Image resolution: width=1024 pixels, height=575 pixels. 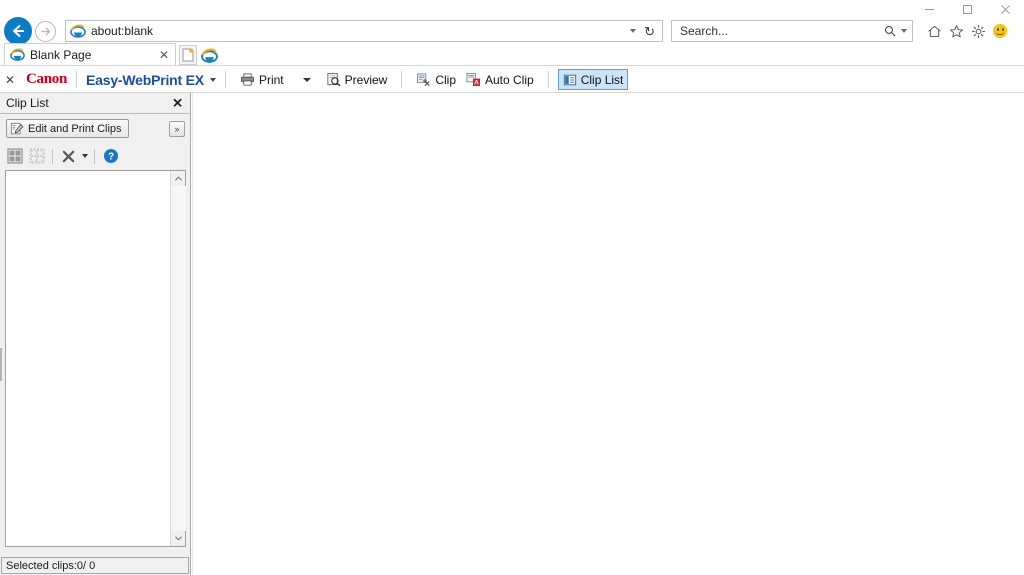 I want to click on delete-clips-dropdown-caret-icon, so click(x=85, y=156).